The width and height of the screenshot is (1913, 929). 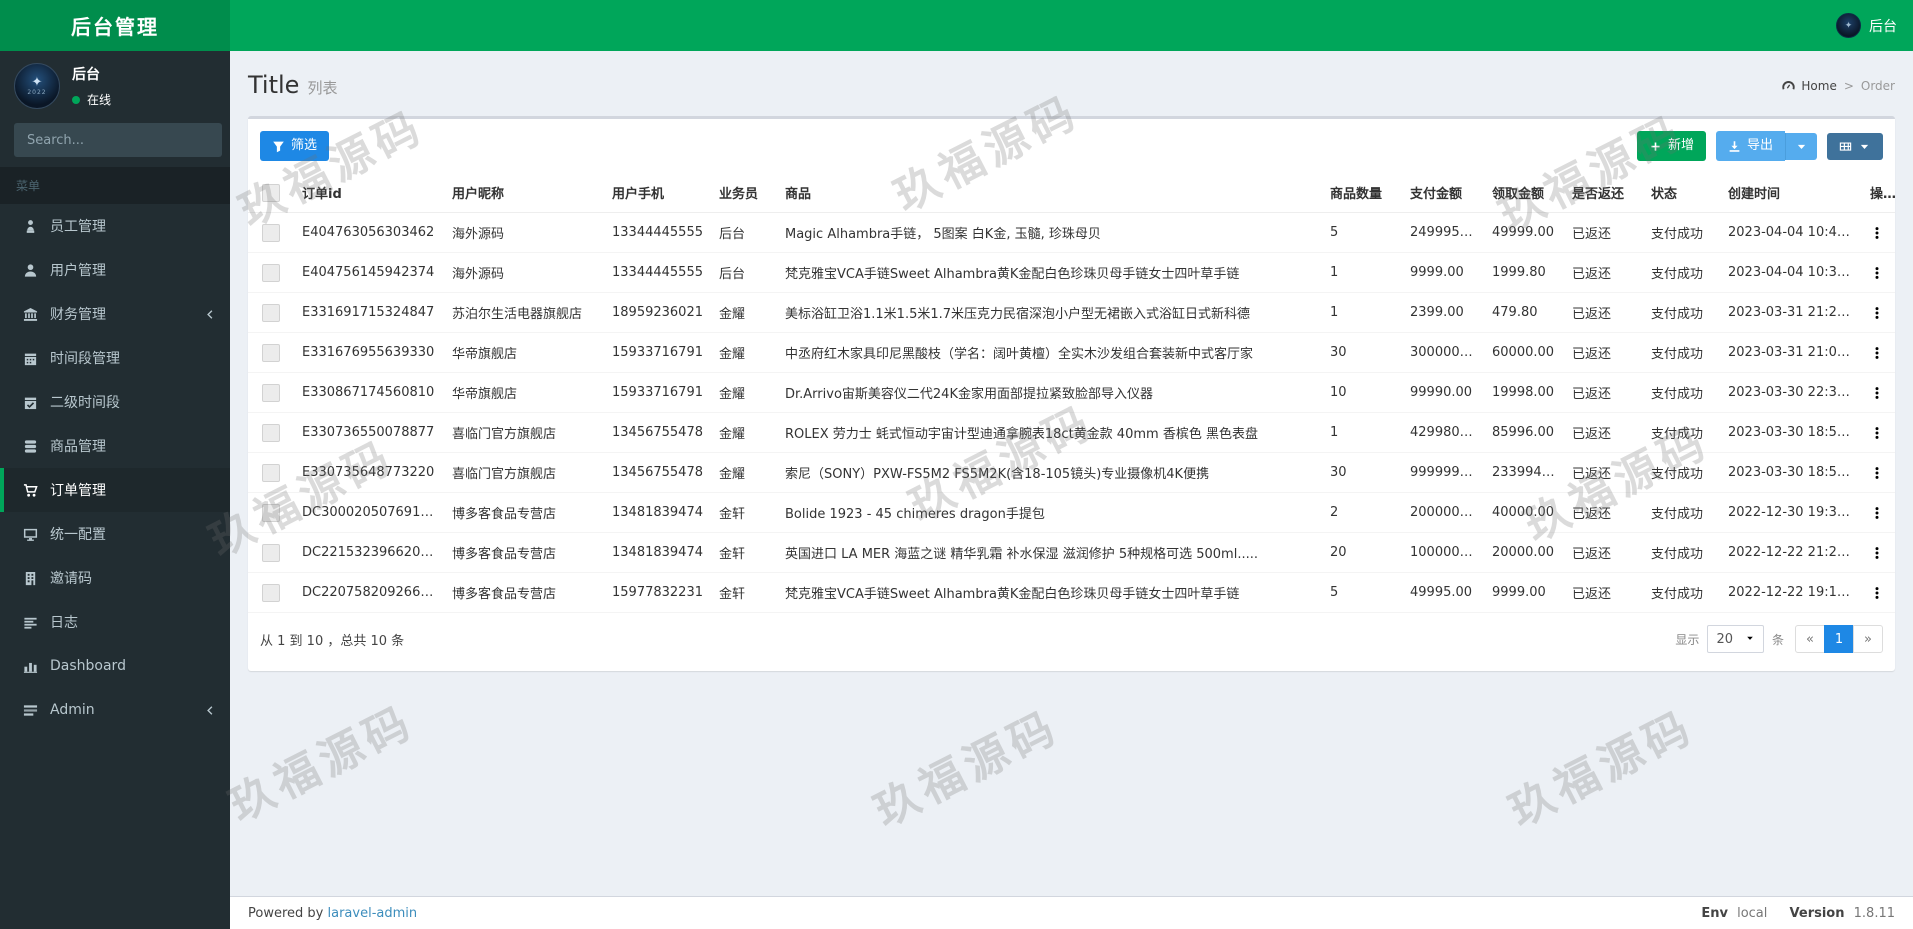 What do you see at coordinates (115, 666) in the screenshot?
I see `sidebar-item-dashboard: Dashboard` at bounding box center [115, 666].